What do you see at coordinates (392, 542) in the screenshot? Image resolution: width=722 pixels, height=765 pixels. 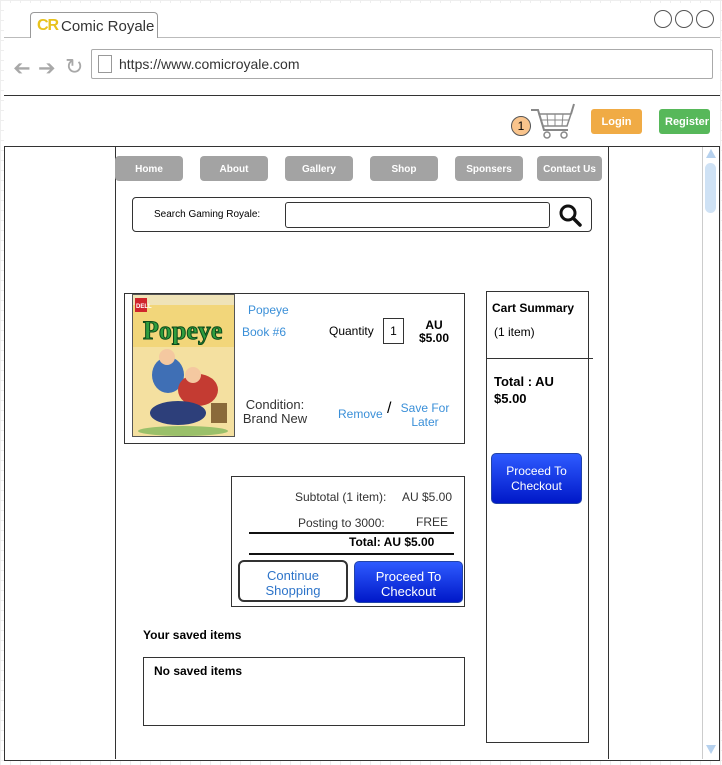 I see `order-total: Total: AU $5.00` at bounding box center [392, 542].